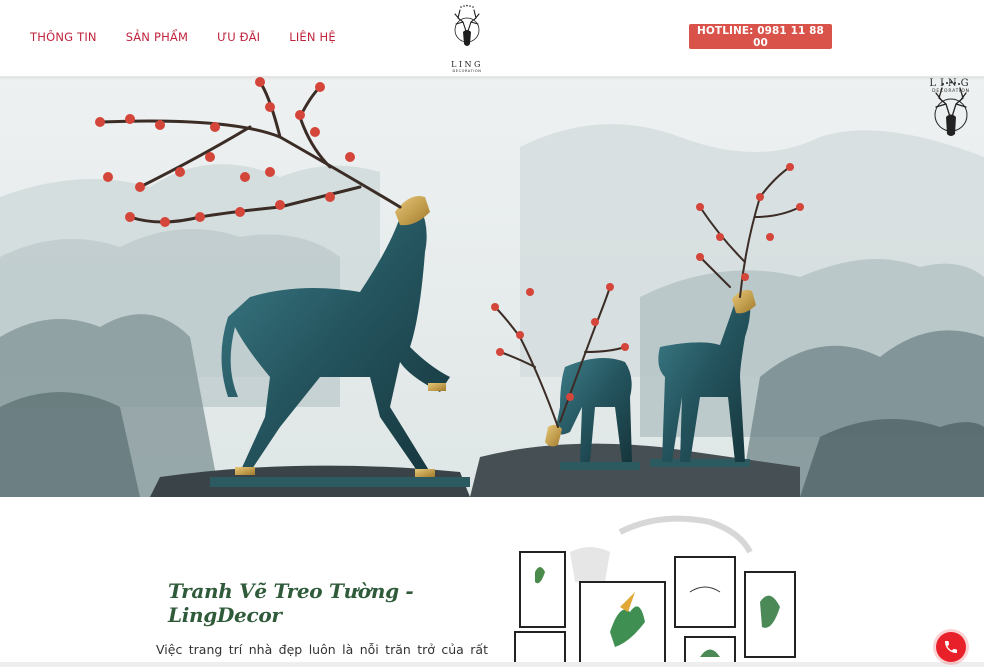 The width and height of the screenshot is (984, 667). I want to click on phone-icon, so click(951, 647).